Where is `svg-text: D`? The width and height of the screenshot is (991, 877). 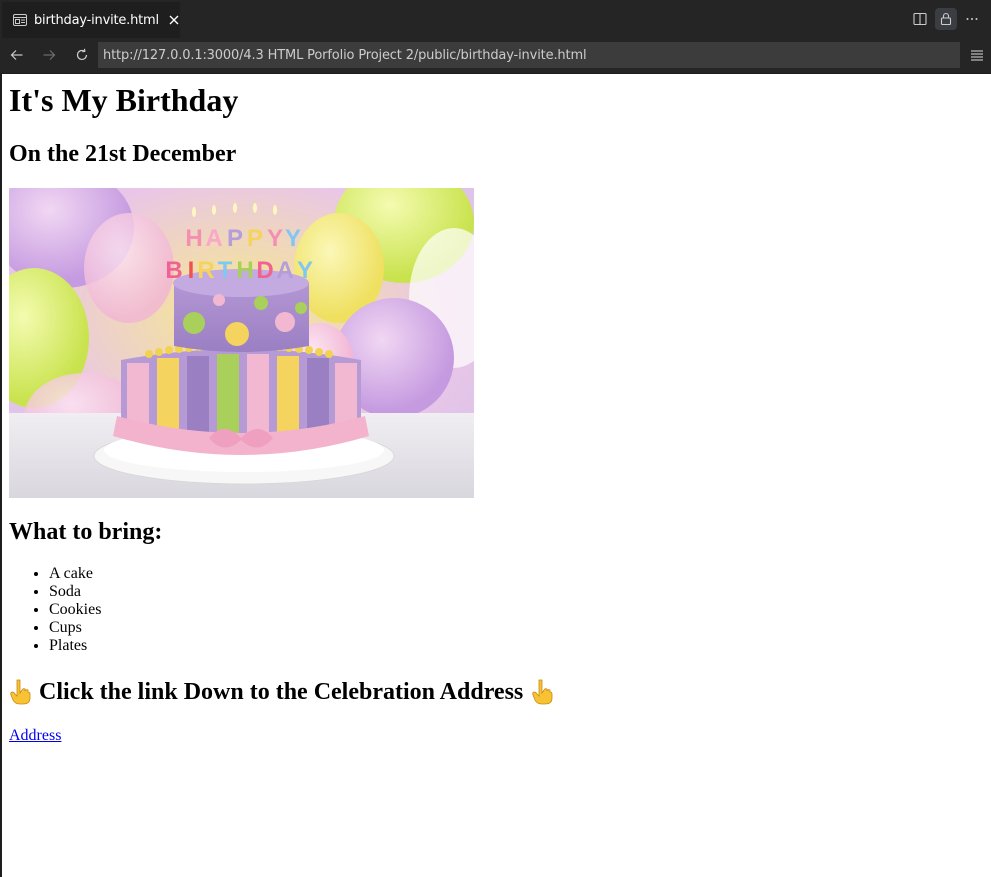
svg-text: D is located at coordinates (264, 270).